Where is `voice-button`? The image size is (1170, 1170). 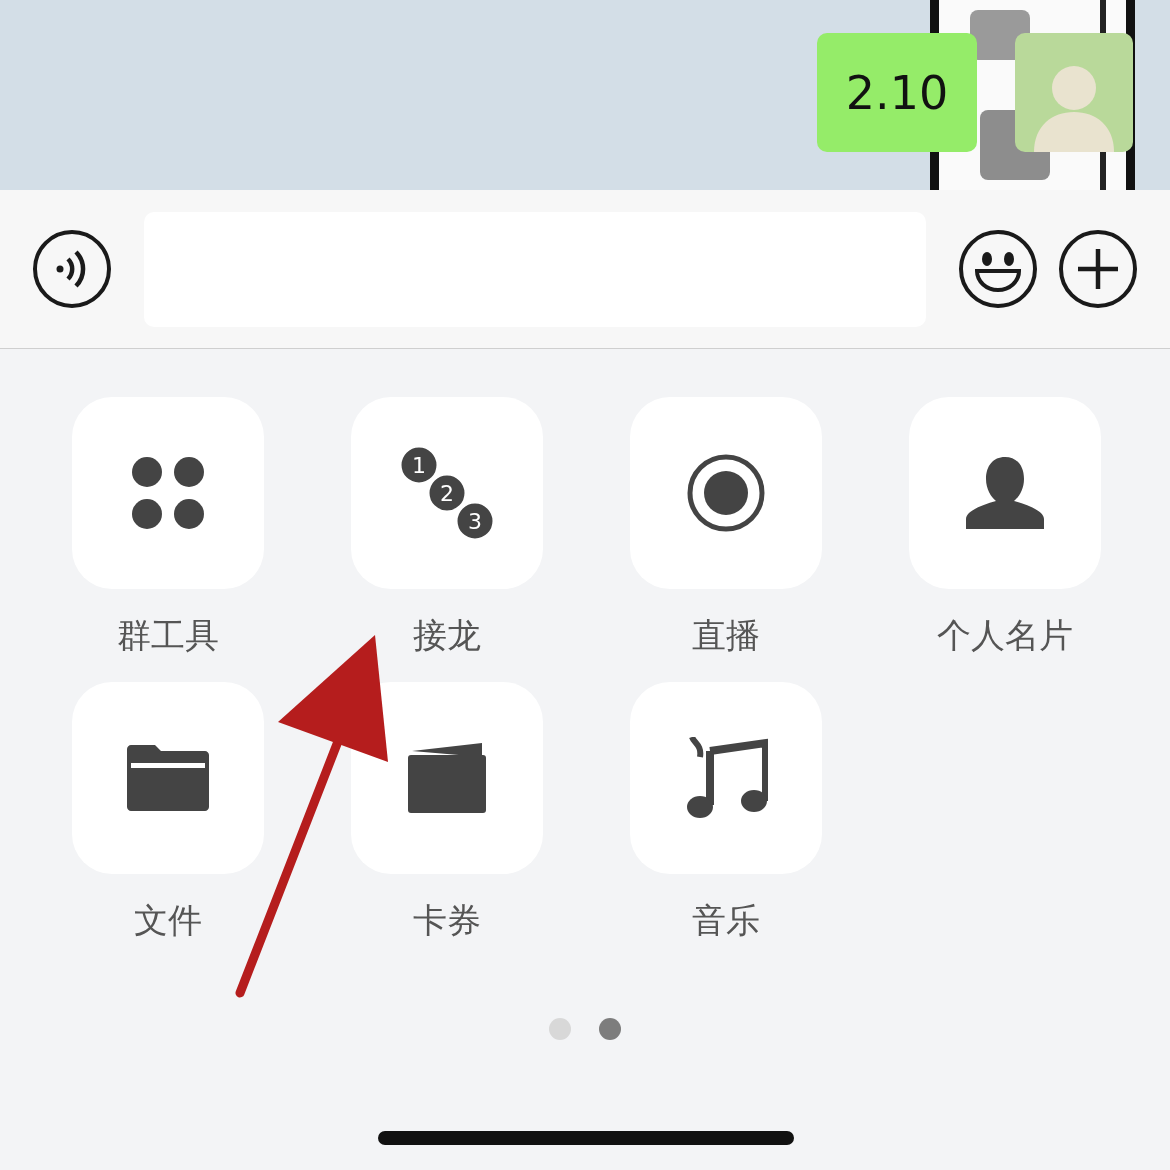 voice-button is located at coordinates (72, 269).